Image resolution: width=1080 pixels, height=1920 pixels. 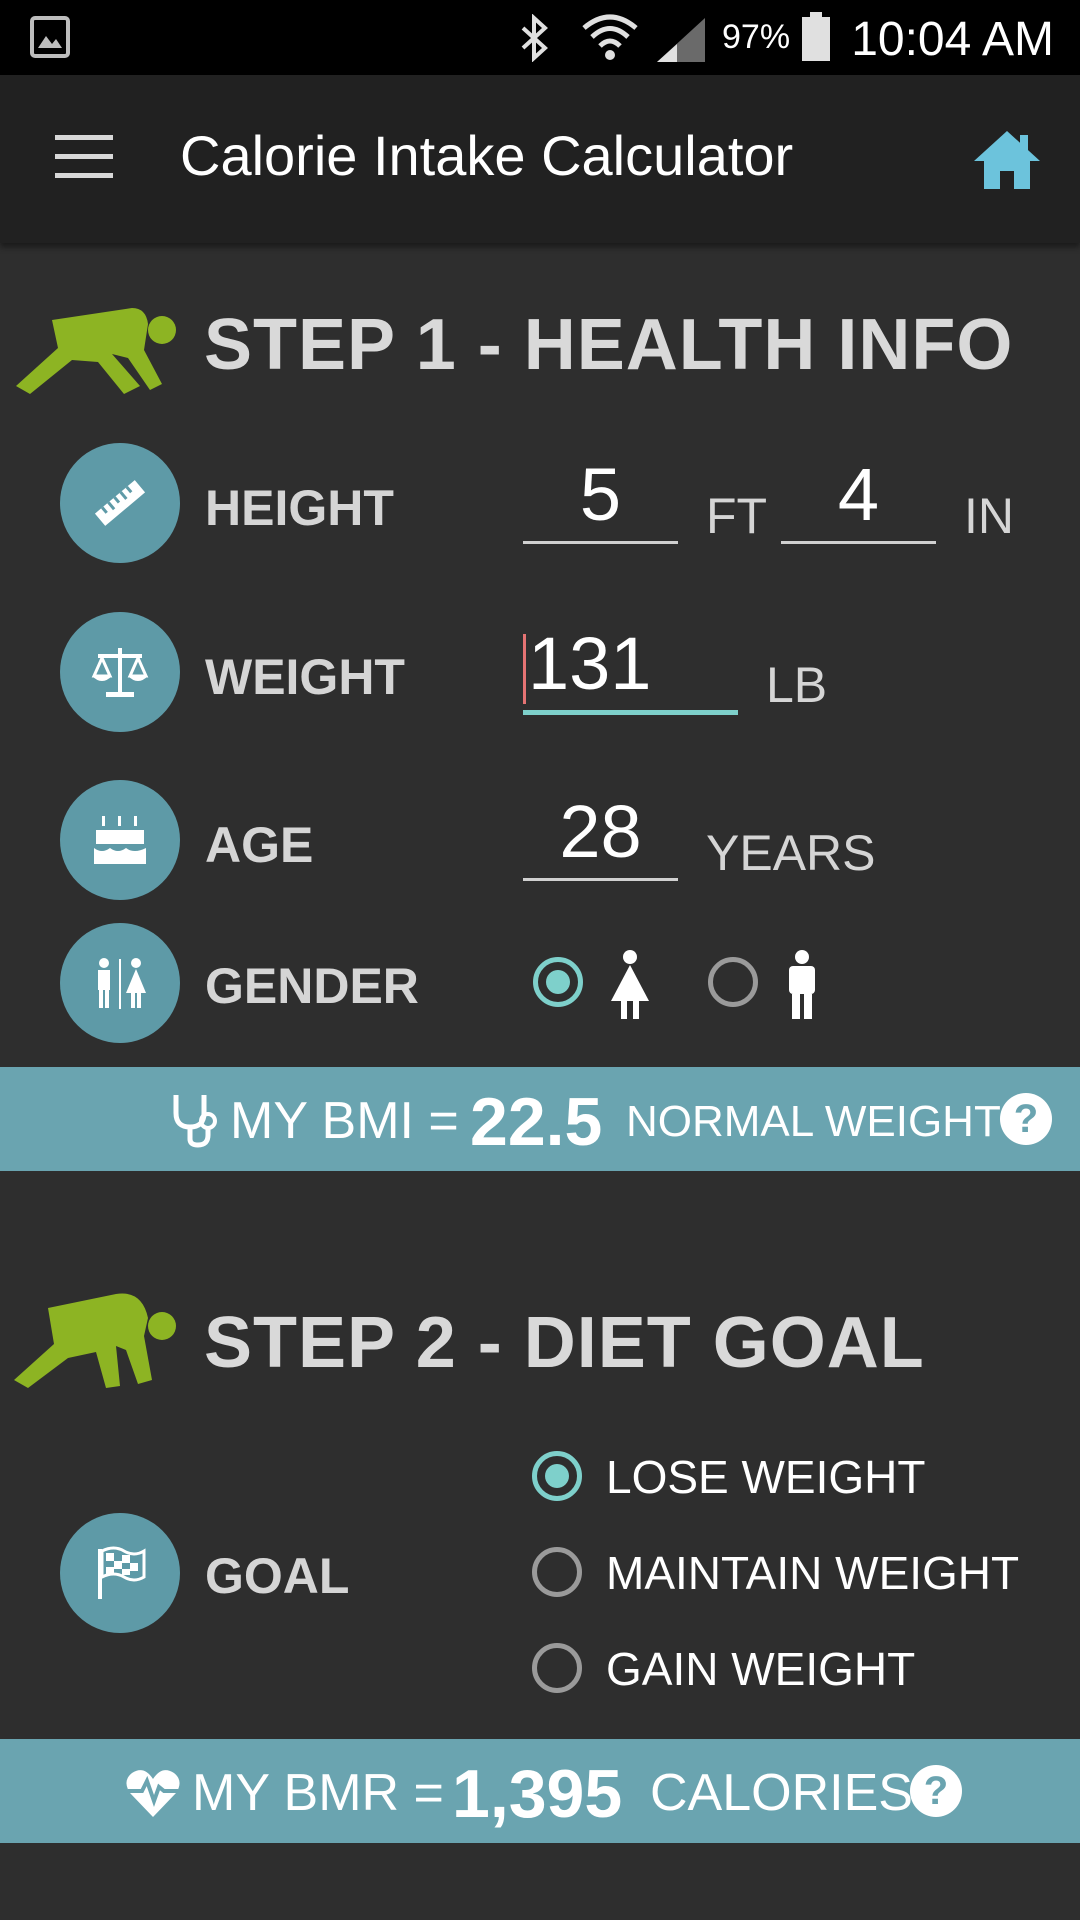 I want to click on age-row: AGE 28 YEARS, so click(x=540, y=840).